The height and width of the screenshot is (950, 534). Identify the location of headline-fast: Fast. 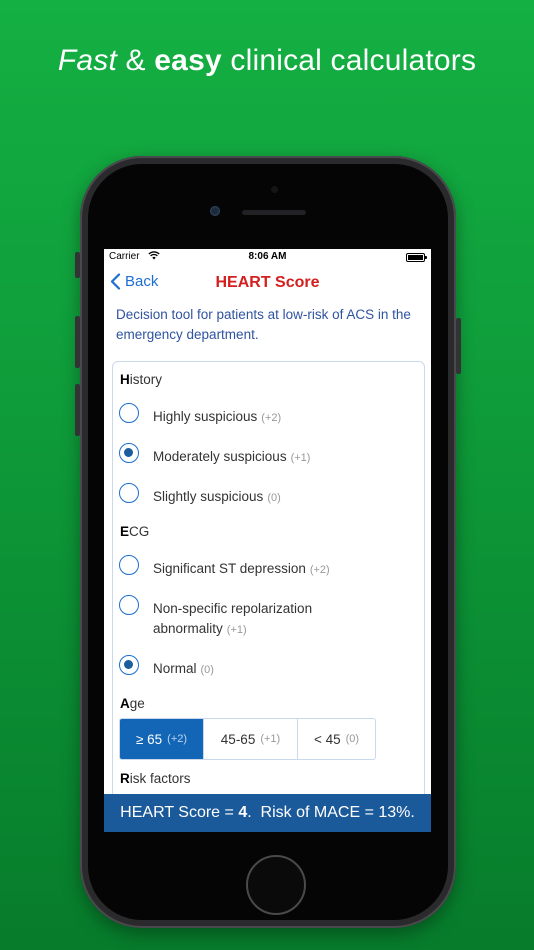
(87, 60).